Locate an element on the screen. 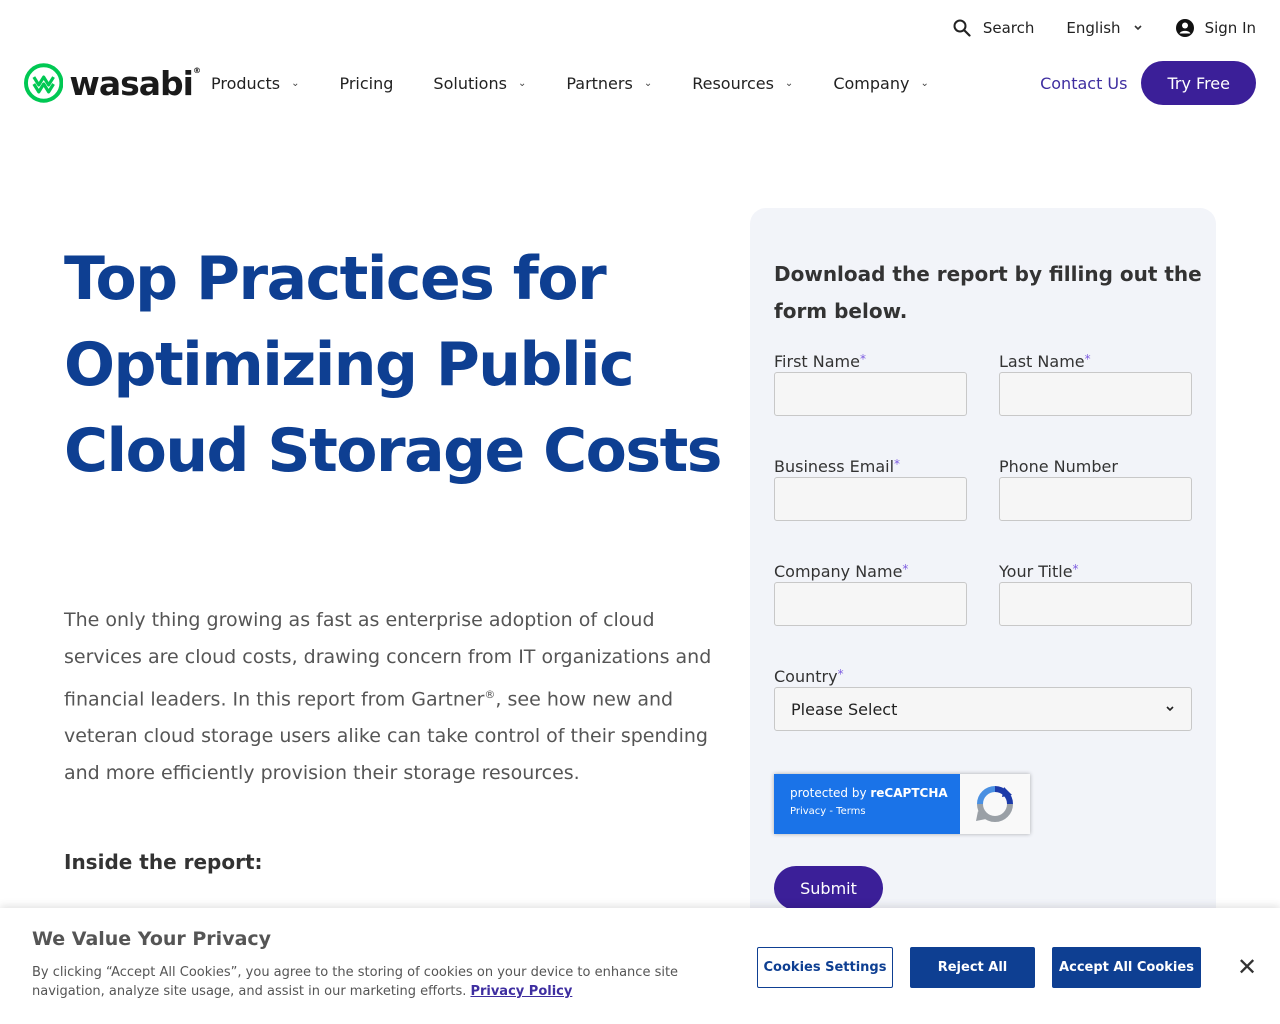 The height and width of the screenshot is (1024, 1280). signin-link: Sign In is located at coordinates (1215, 28).